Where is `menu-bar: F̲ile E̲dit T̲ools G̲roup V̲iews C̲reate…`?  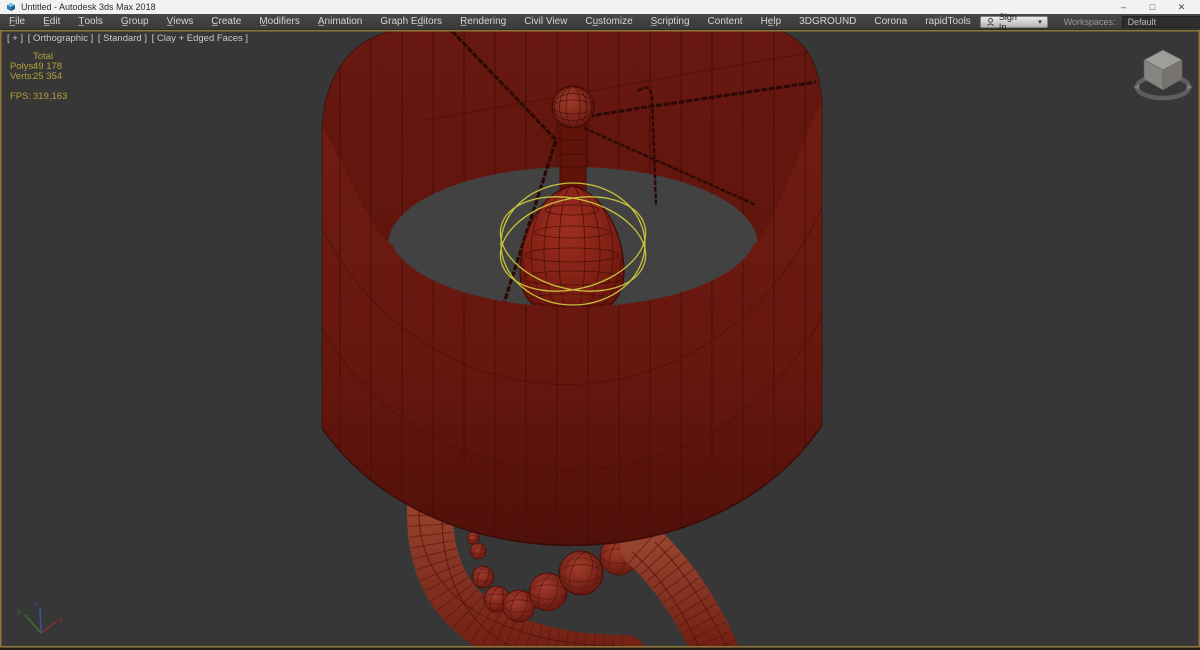 menu-bar: F̲ile E̲dit T̲ools G̲roup V̲iews C̲reate… is located at coordinates (600, 22).